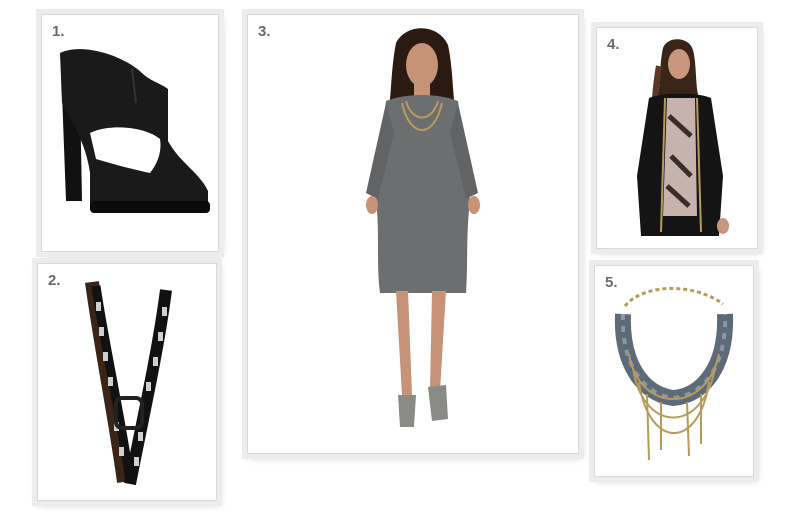 The image size is (800, 516). I want to click on item-number-4: 4., so click(613, 44).